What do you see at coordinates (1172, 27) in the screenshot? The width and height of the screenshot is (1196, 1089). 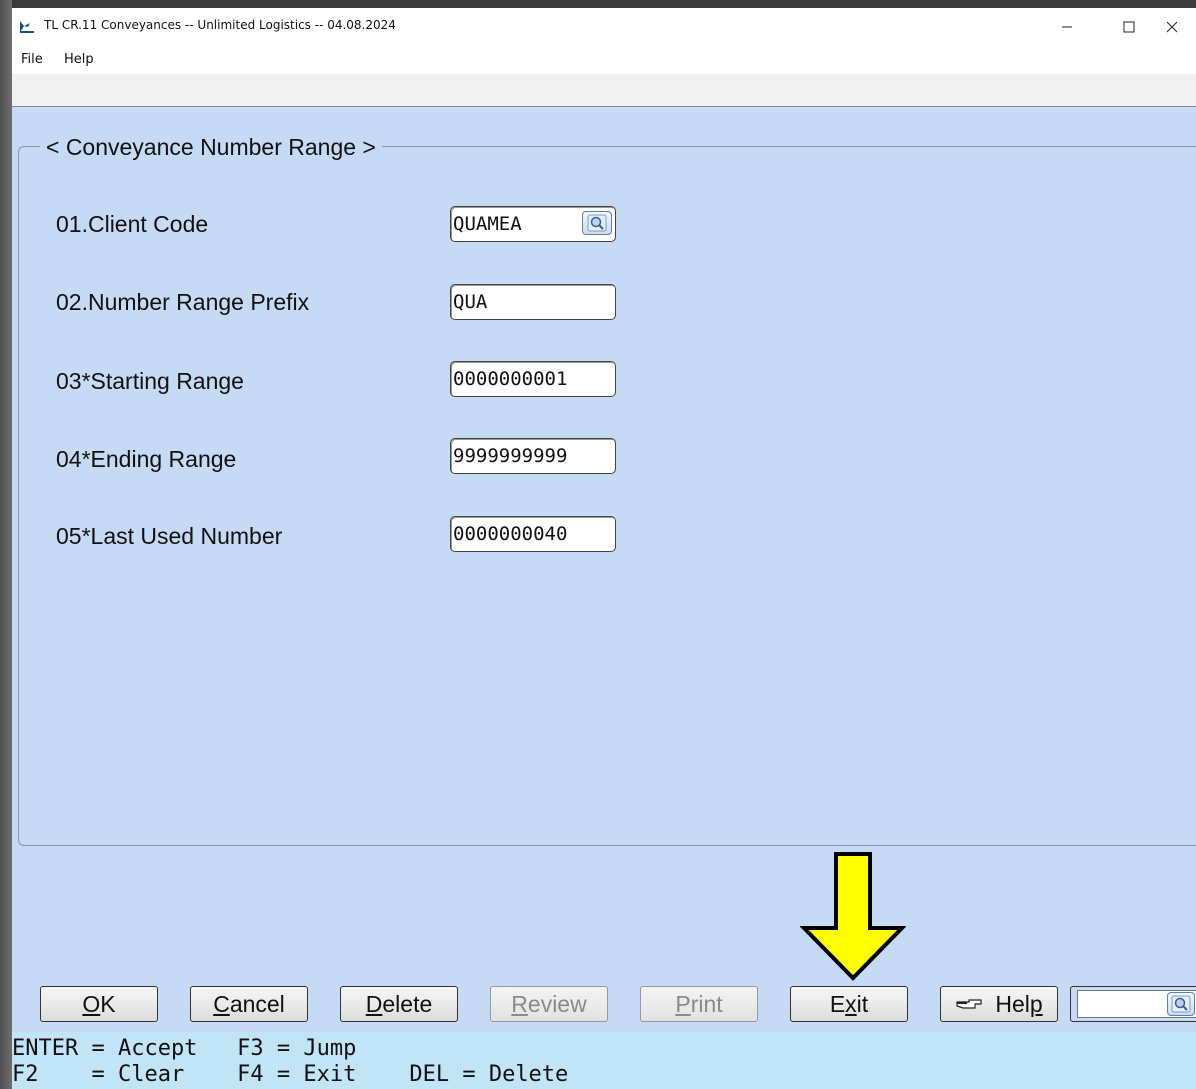 I see `close-icon` at bounding box center [1172, 27].